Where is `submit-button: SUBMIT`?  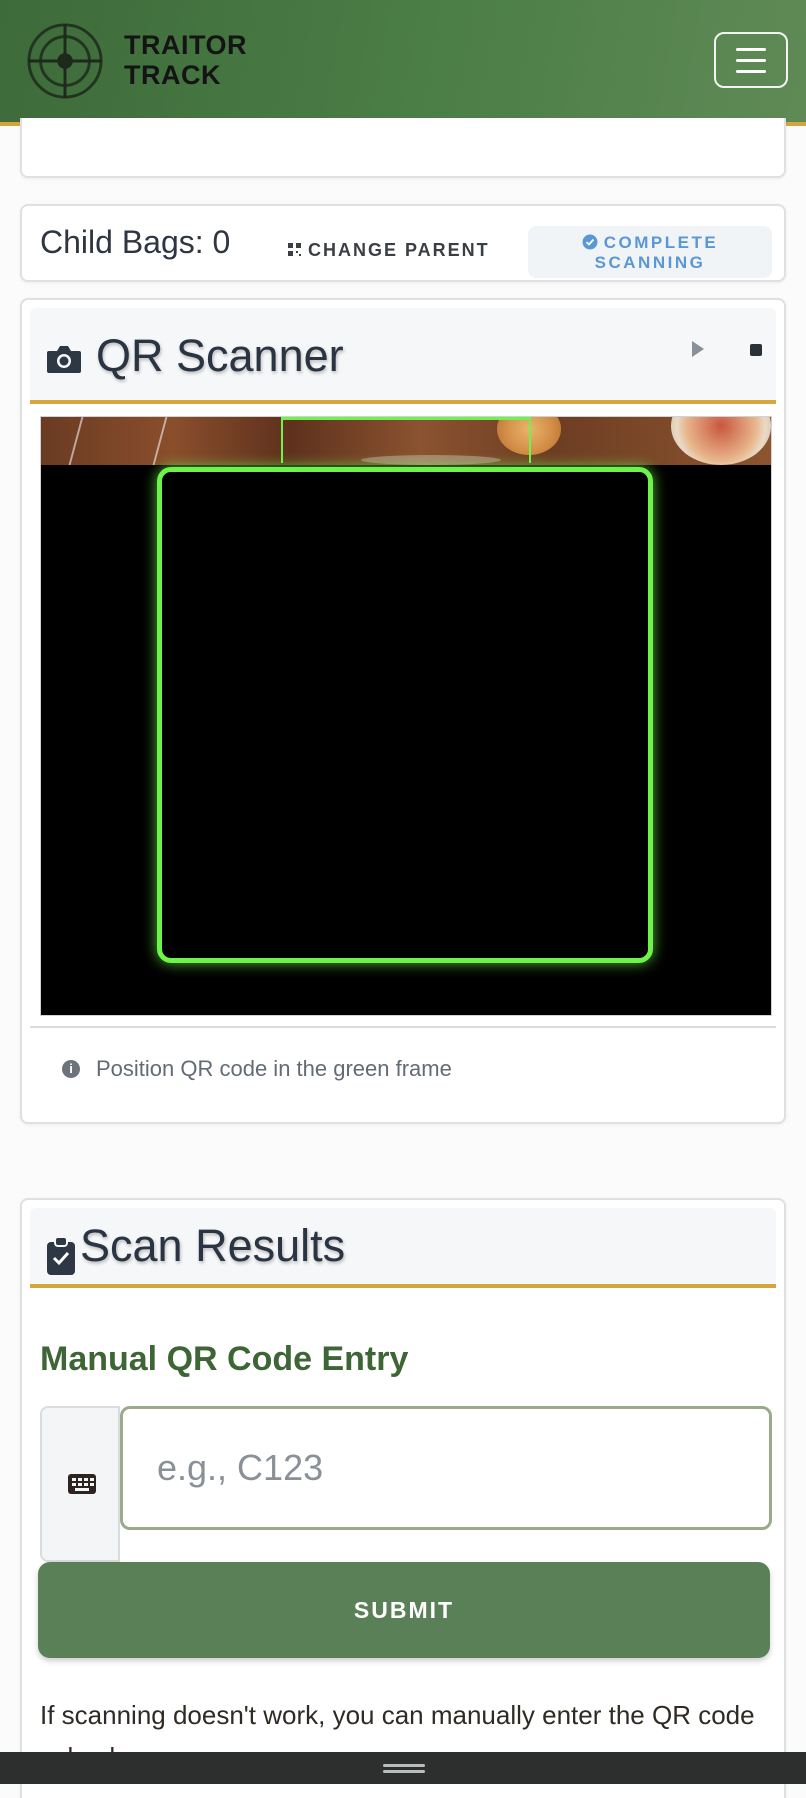
submit-button: SUBMIT is located at coordinates (404, 1610).